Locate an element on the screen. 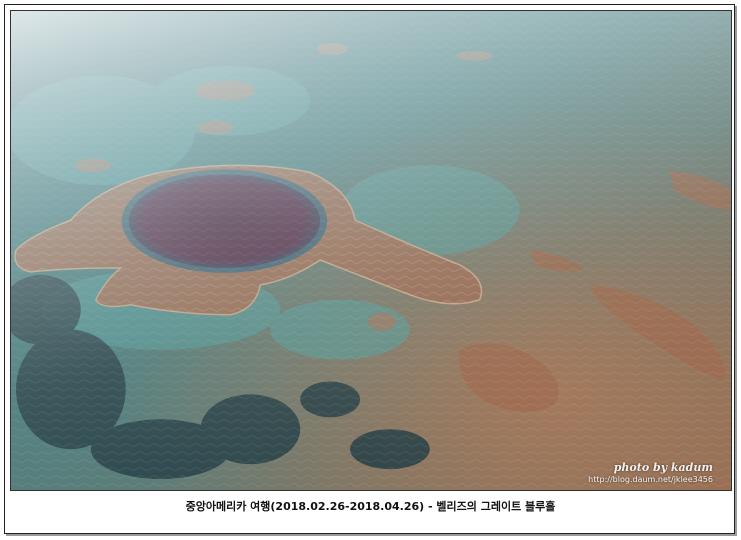 This screenshot has height=540, width=741. watermark-url: http://blog.daum.net/jklee3456 is located at coordinates (650, 479).